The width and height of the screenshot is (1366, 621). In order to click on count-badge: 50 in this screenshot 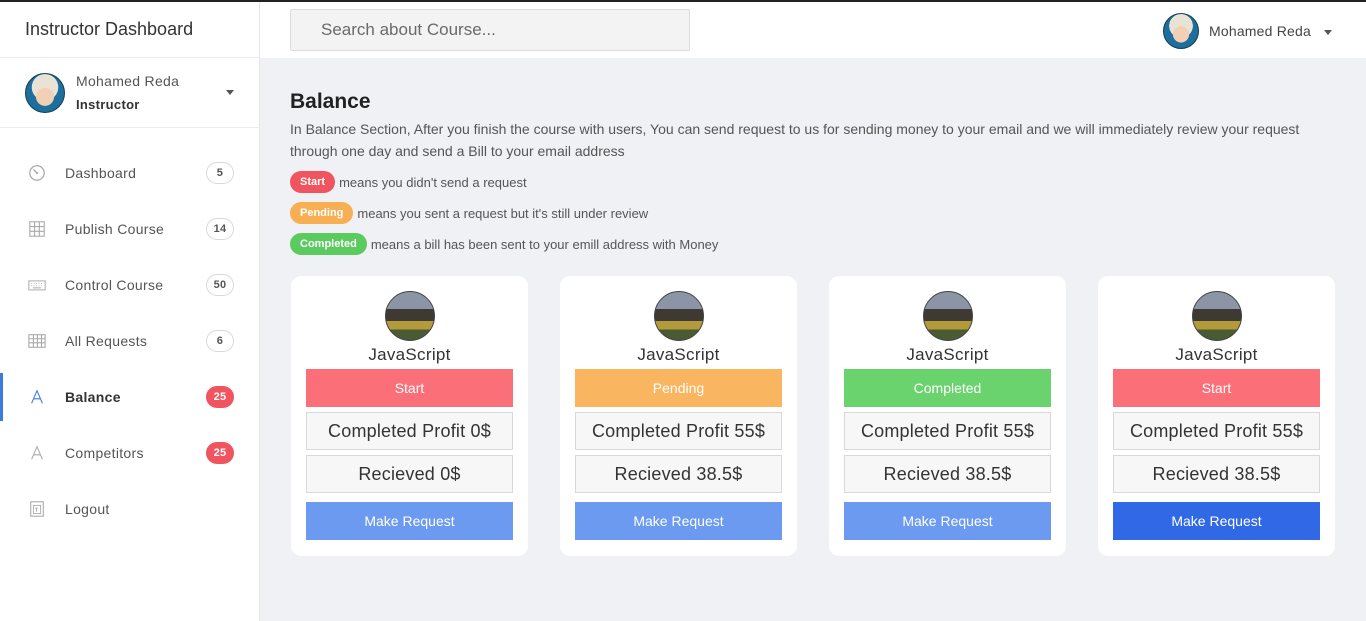, I will do `click(220, 285)`.